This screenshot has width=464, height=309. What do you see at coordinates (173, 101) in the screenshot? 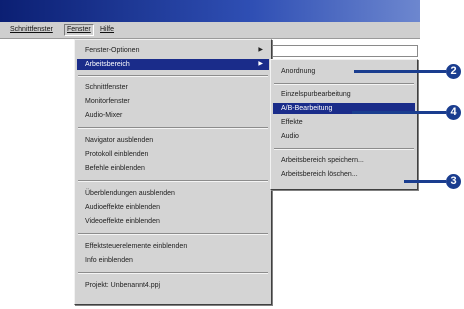
I see `menu-item-monitorfenster: Monitorfenster` at bounding box center [173, 101].